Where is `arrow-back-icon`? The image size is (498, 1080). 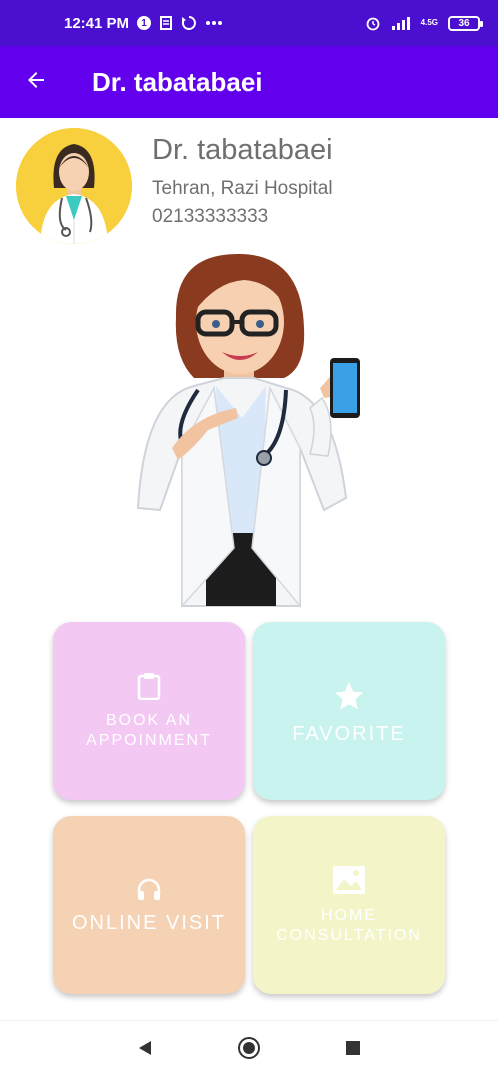 arrow-back-icon is located at coordinates (36, 82).